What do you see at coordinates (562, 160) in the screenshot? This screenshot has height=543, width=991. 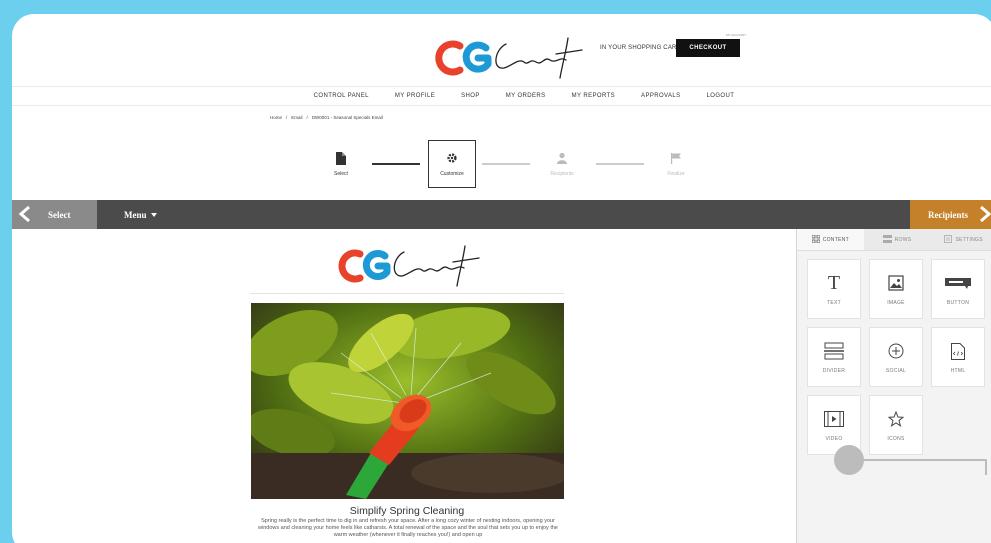 I see `person-icon` at bounding box center [562, 160].